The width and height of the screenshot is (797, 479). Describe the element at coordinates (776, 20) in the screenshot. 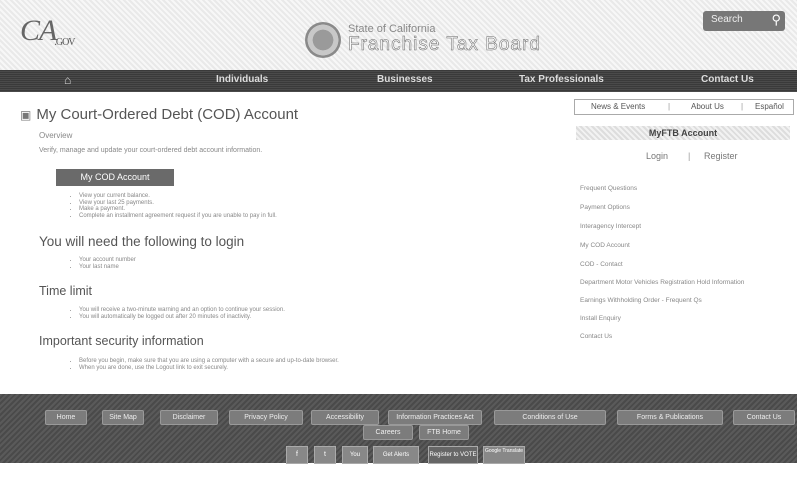

I see `search-icon: ⚲` at that location.